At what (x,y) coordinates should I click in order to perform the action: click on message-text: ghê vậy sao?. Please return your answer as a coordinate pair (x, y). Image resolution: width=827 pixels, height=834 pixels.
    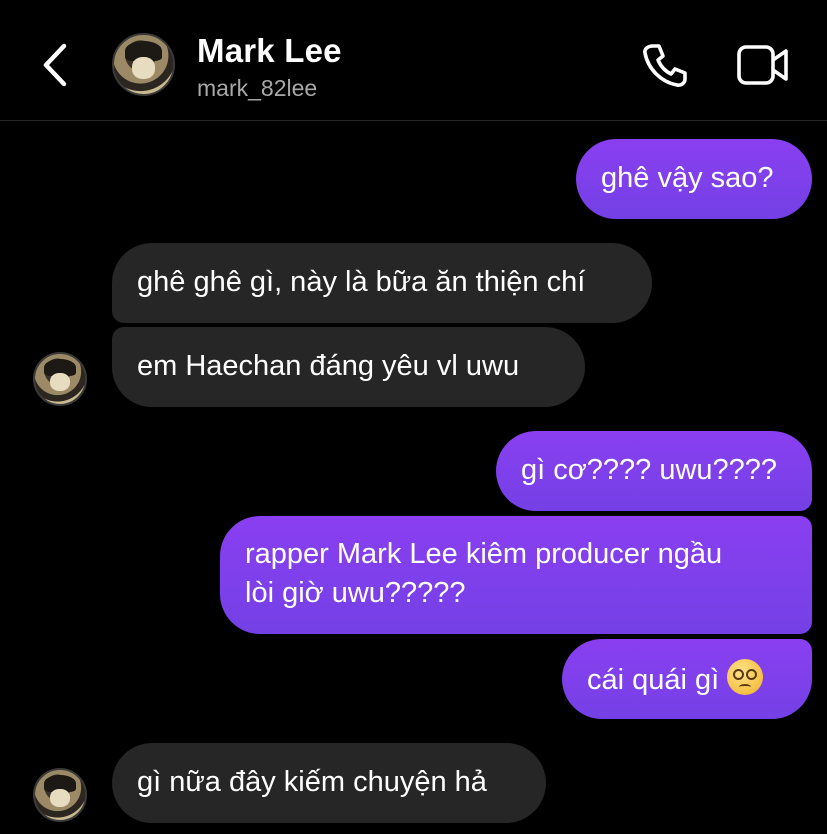
    Looking at the image, I should click on (687, 178).